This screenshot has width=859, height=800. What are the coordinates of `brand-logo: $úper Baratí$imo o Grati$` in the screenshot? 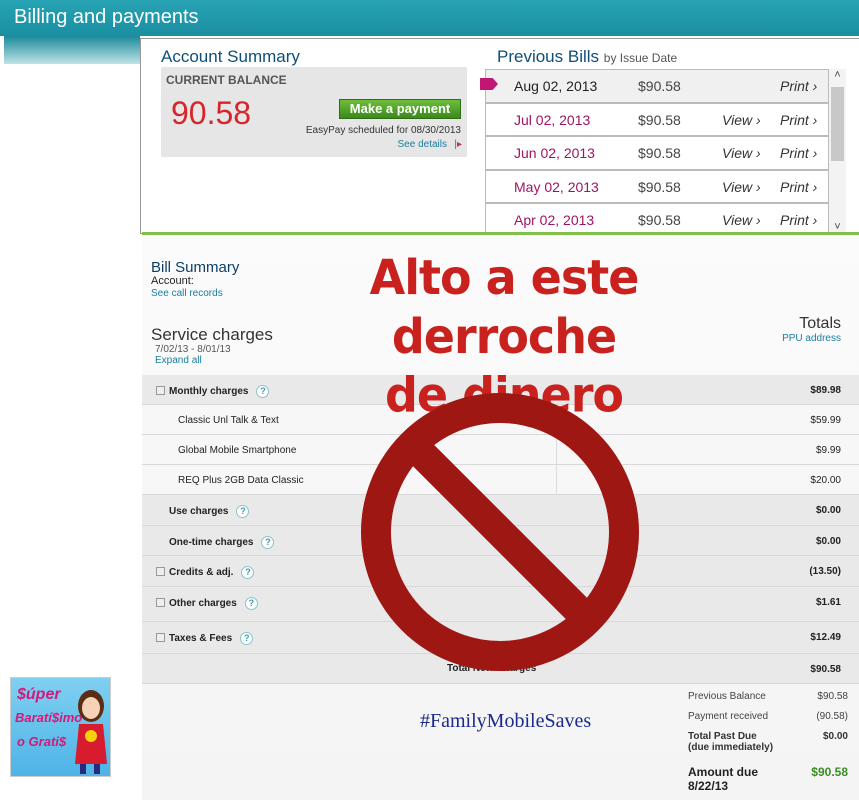 It's located at (60, 727).